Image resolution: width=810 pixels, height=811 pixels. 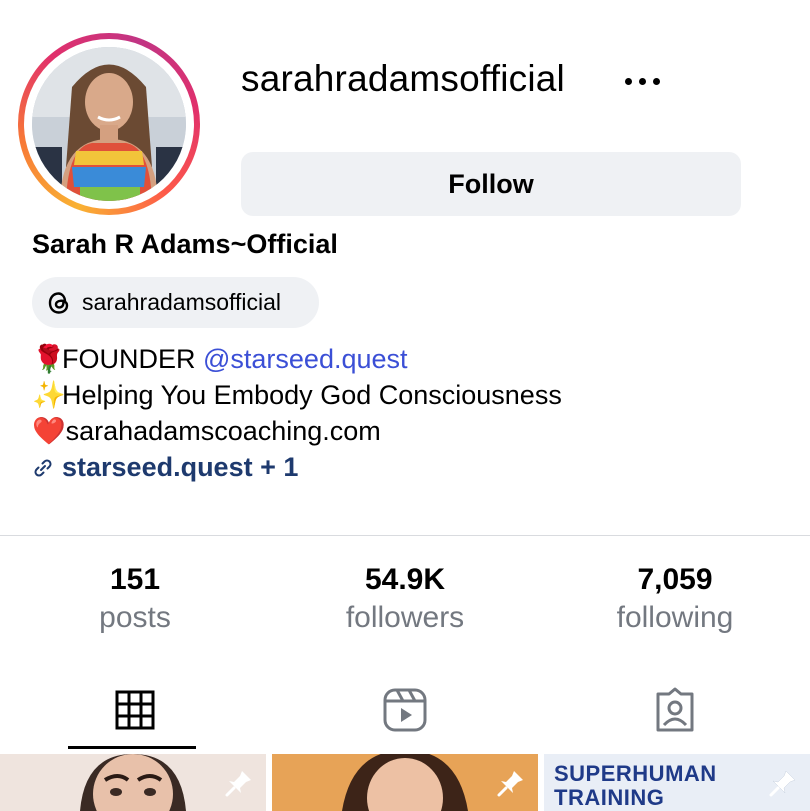 What do you see at coordinates (182, 302) in the screenshot?
I see `threads-handle: sarahradamsofficial` at bounding box center [182, 302].